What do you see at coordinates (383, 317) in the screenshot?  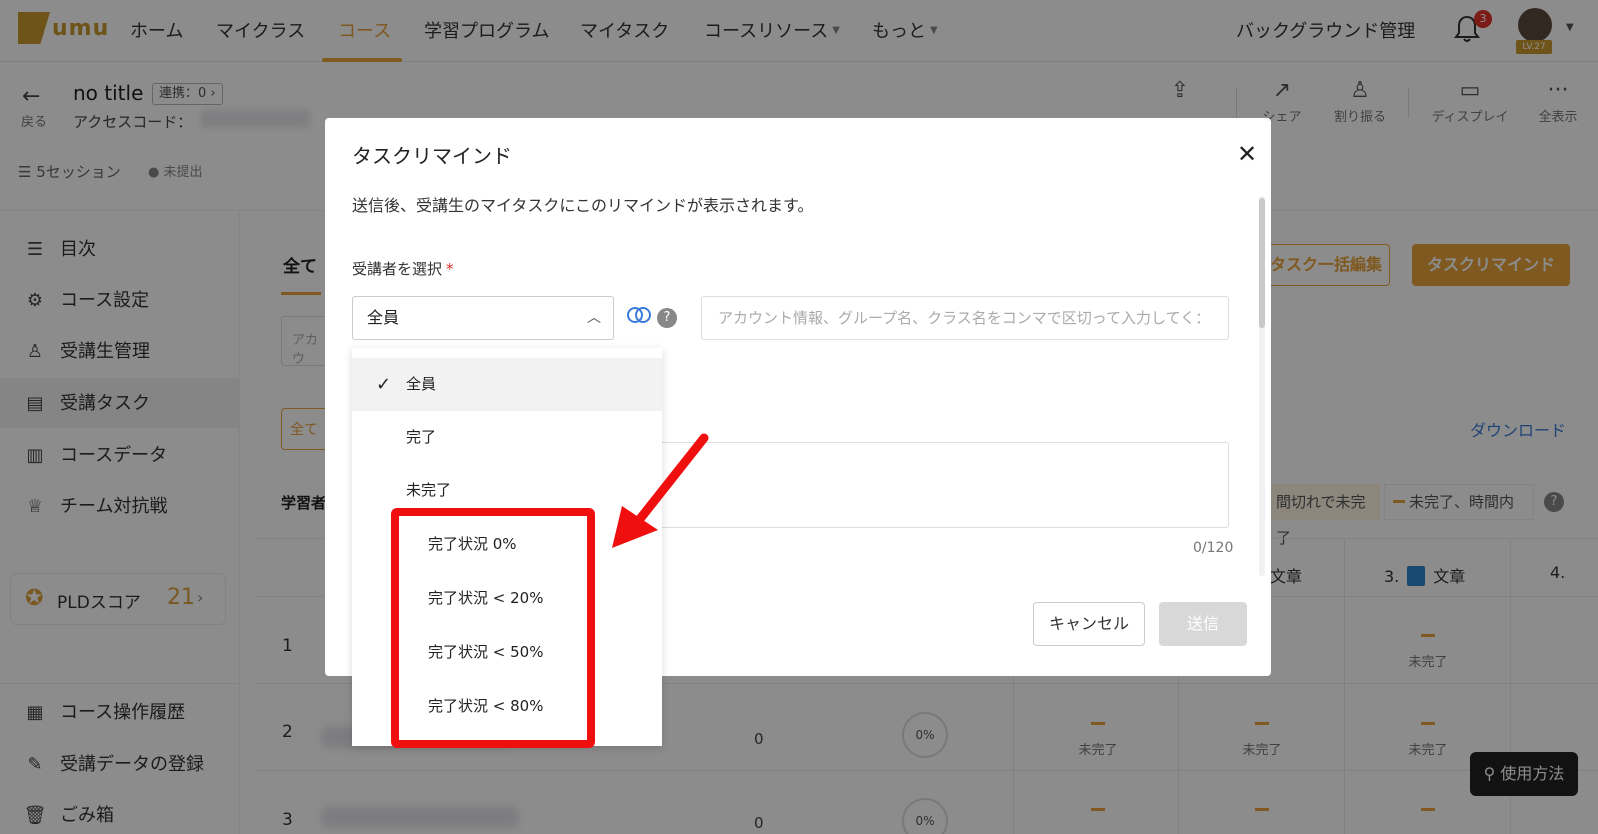 I see `learner-select-value: 全員` at bounding box center [383, 317].